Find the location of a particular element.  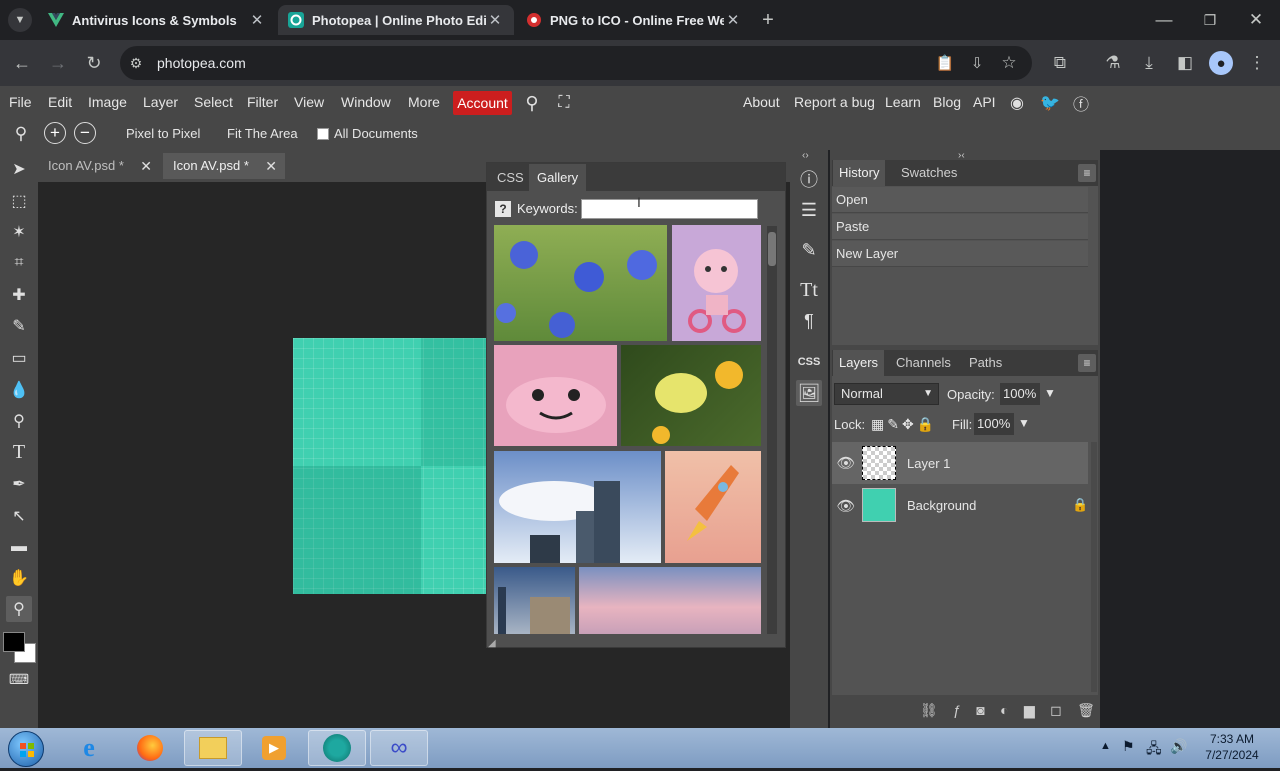

browser-tab-antivirus: Antivirus Icons & Symbols ✕ is located at coordinates (157, 20).